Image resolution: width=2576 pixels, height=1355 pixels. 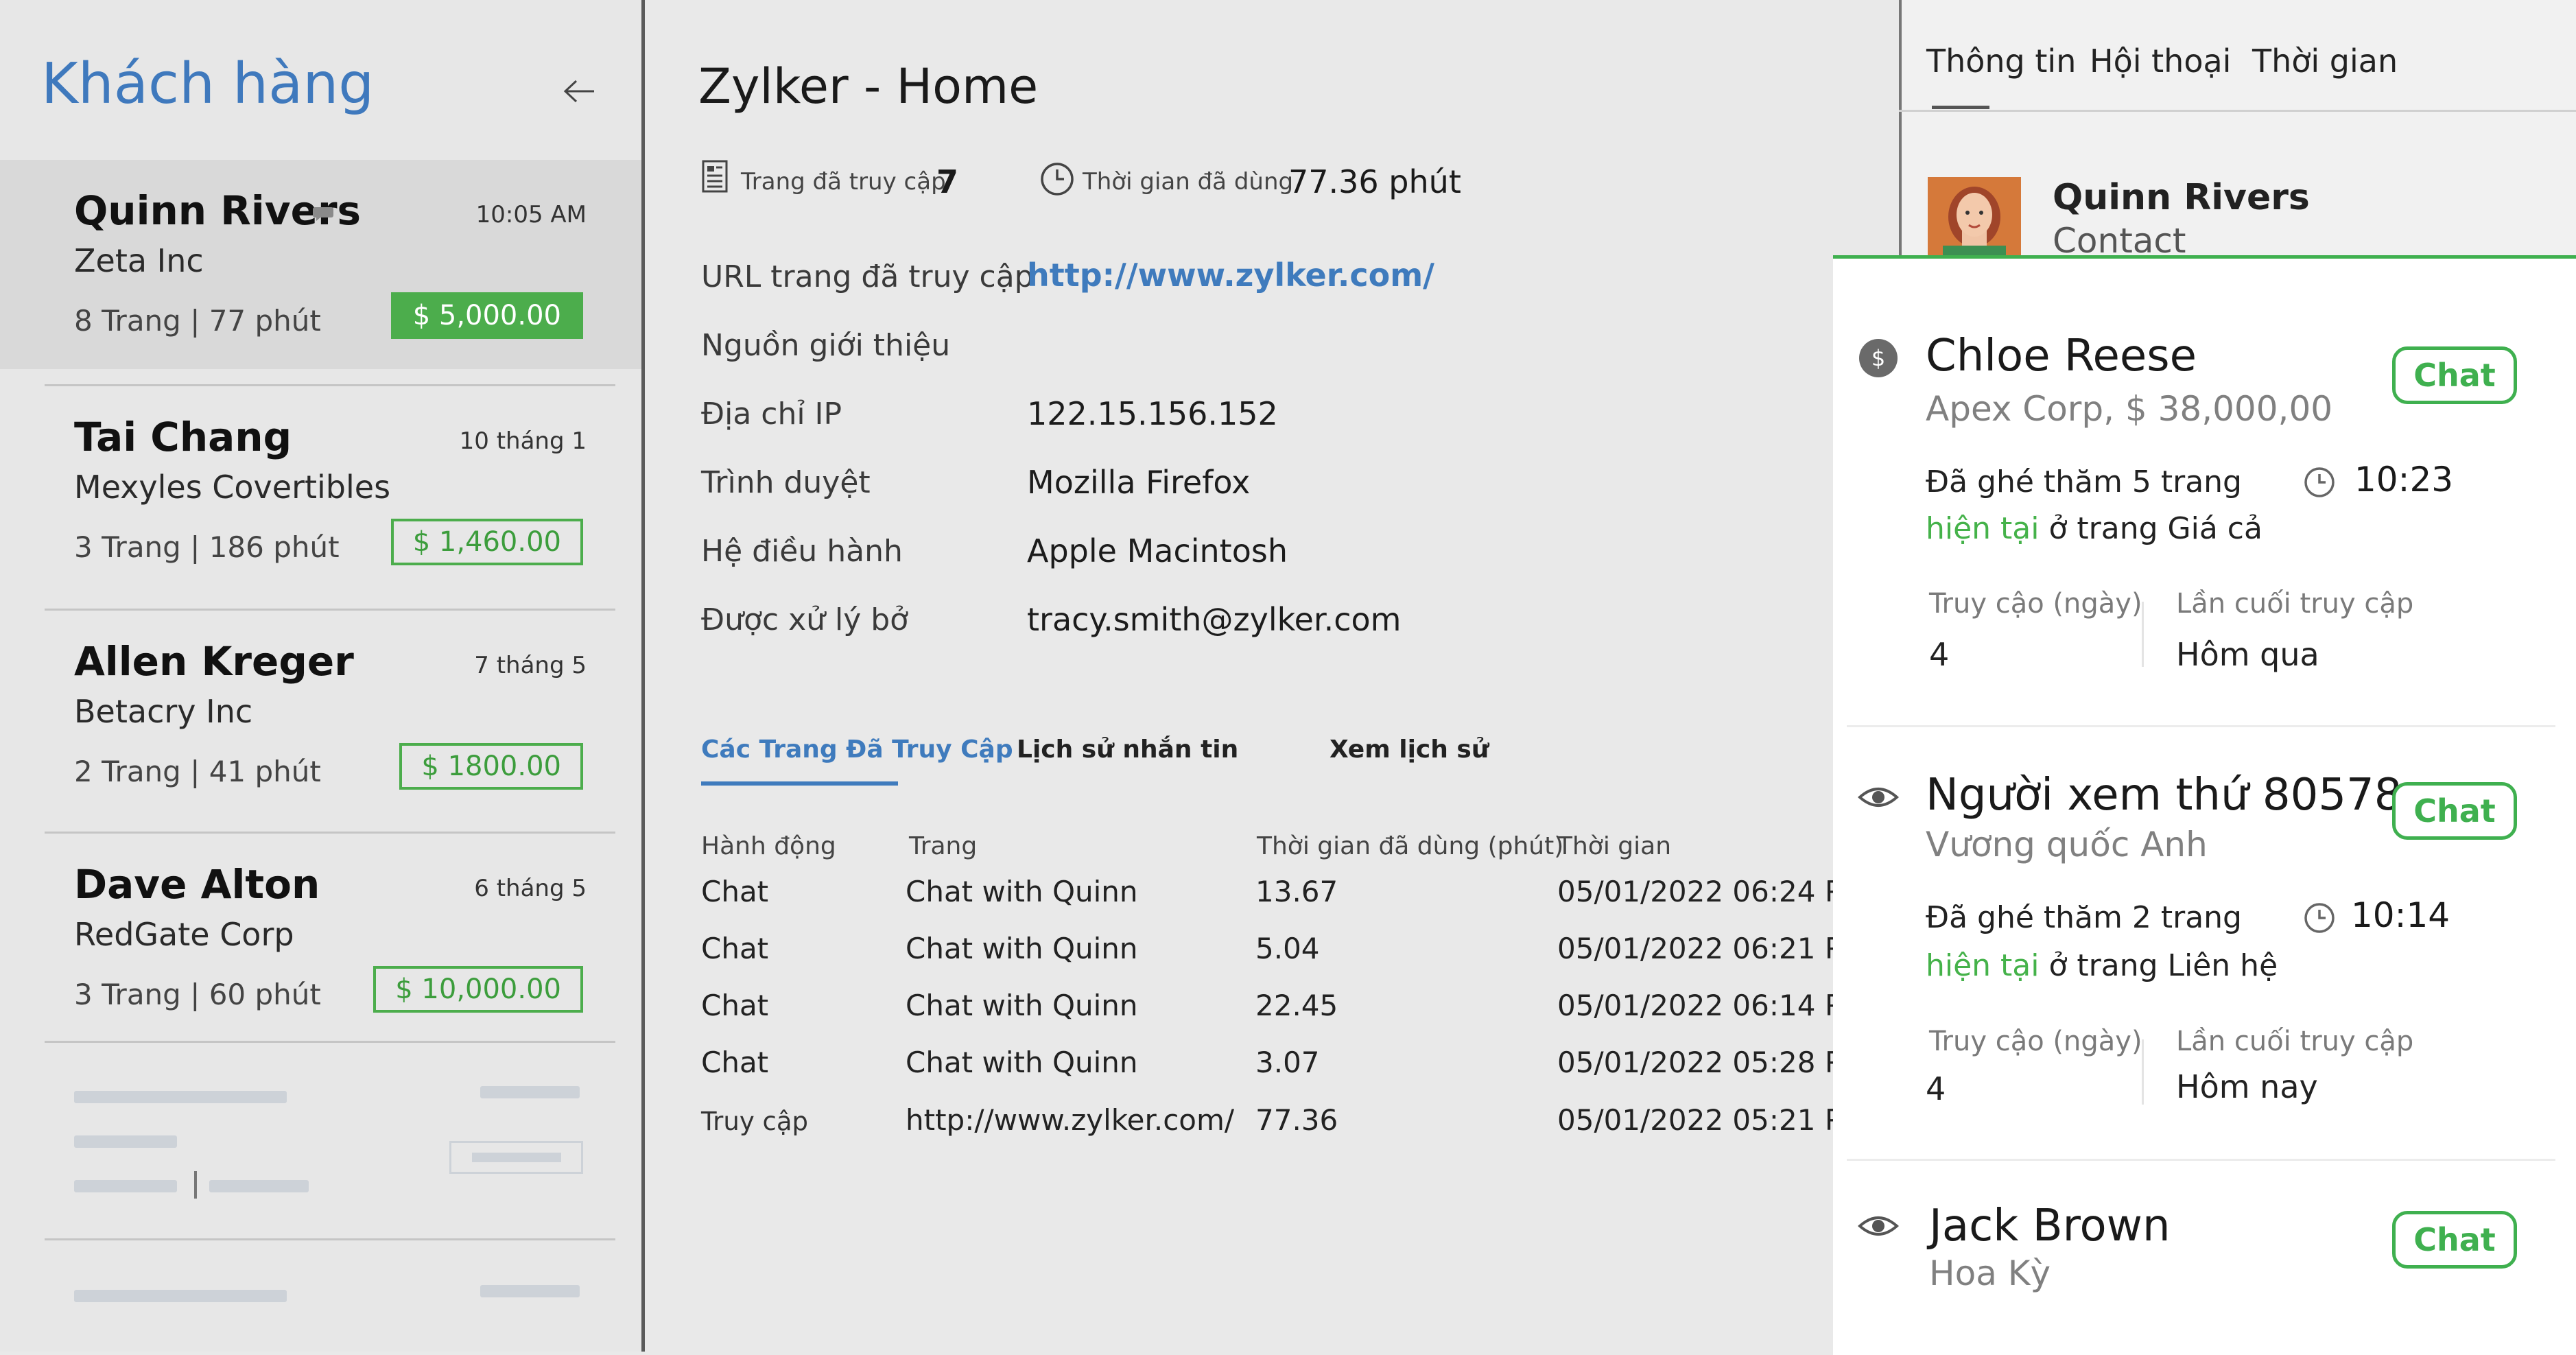 What do you see at coordinates (214, 661) in the screenshot?
I see `customer-name: Allen Kreger` at bounding box center [214, 661].